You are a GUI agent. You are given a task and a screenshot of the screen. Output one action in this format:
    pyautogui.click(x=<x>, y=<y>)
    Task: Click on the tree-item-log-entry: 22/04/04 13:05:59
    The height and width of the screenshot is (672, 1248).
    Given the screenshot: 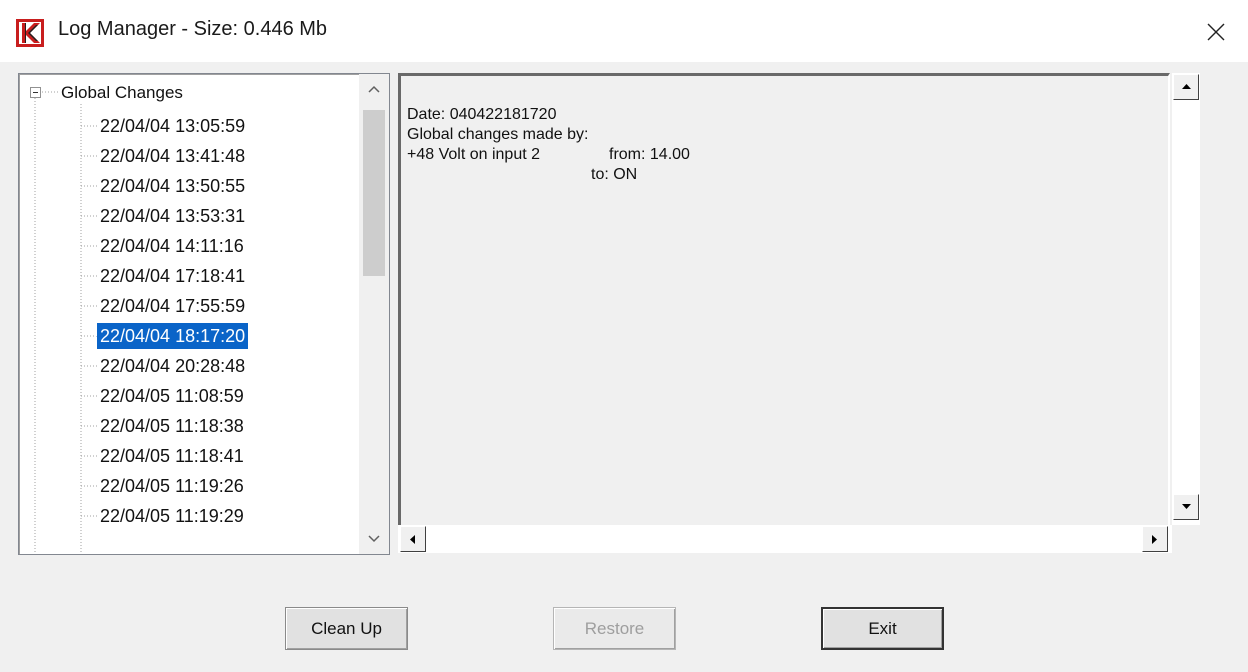 What is the action you would take?
    pyautogui.click(x=172, y=126)
    